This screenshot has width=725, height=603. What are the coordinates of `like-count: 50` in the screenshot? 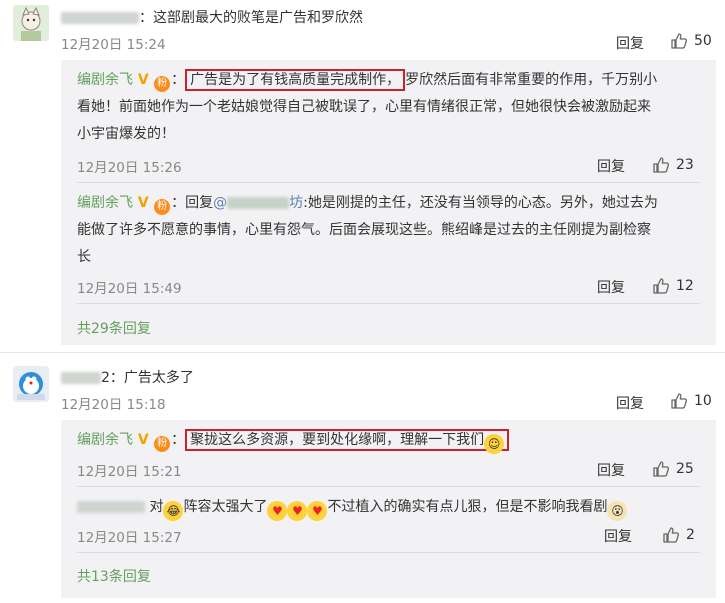 It's located at (703, 41).